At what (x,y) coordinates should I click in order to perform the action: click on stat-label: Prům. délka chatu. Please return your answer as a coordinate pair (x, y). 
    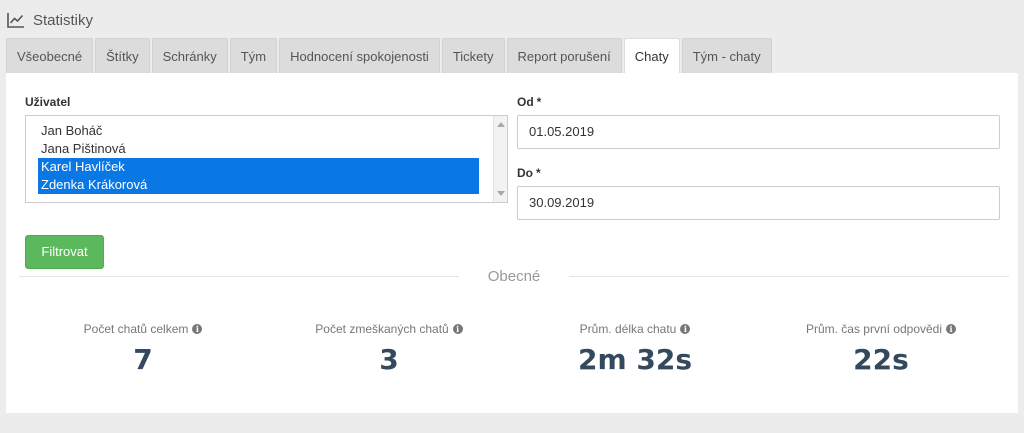
    Looking at the image, I should click on (628, 329).